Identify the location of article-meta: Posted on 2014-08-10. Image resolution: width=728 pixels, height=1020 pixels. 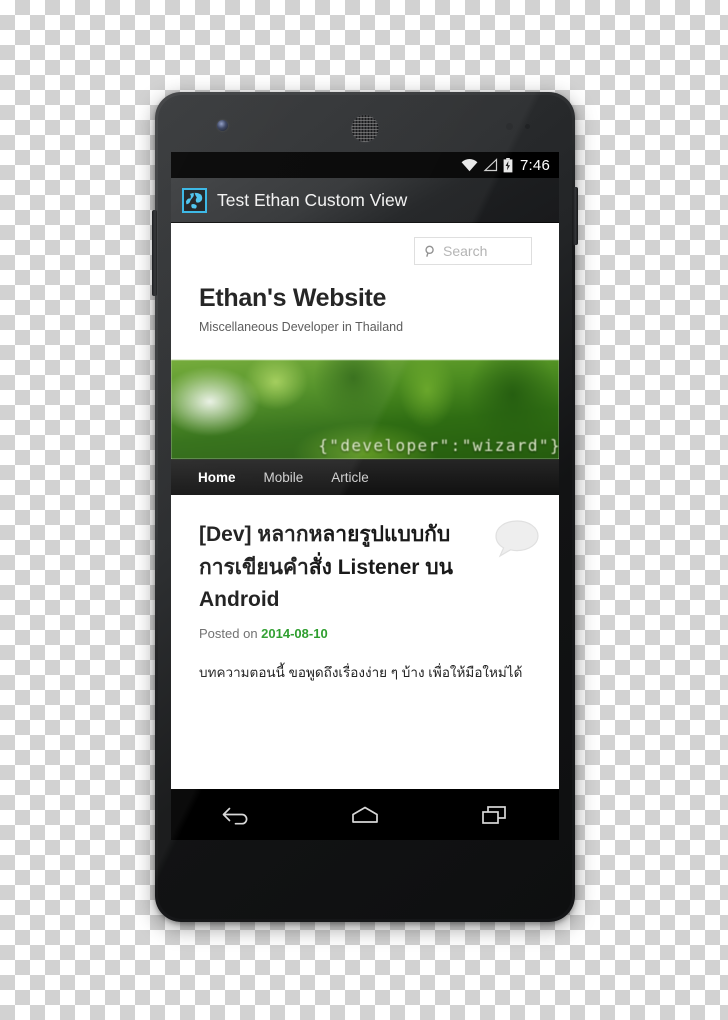
(366, 633).